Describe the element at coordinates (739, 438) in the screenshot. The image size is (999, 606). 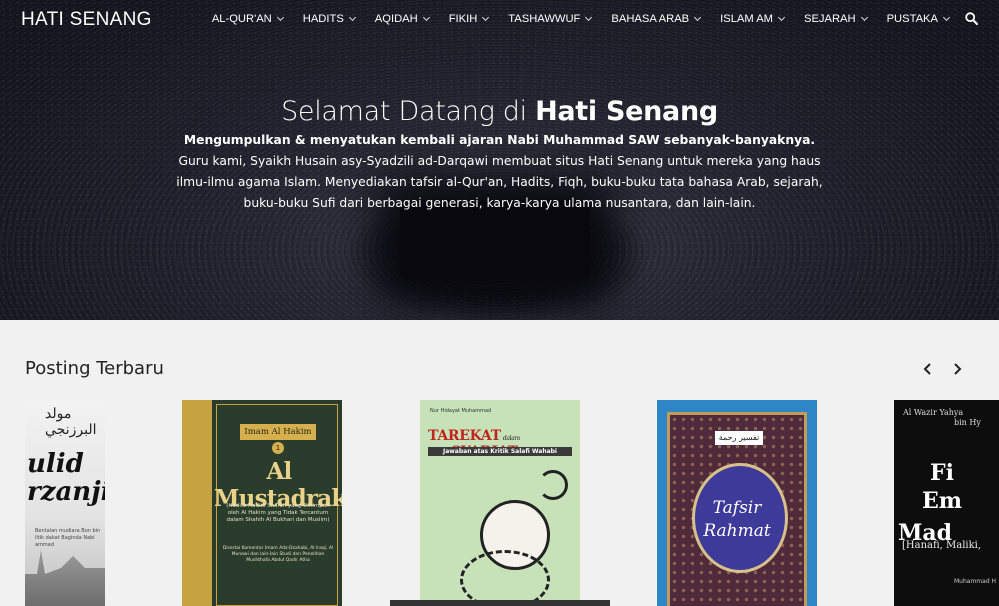
I see `book-arabic-title: تفسير رحمة` at that location.